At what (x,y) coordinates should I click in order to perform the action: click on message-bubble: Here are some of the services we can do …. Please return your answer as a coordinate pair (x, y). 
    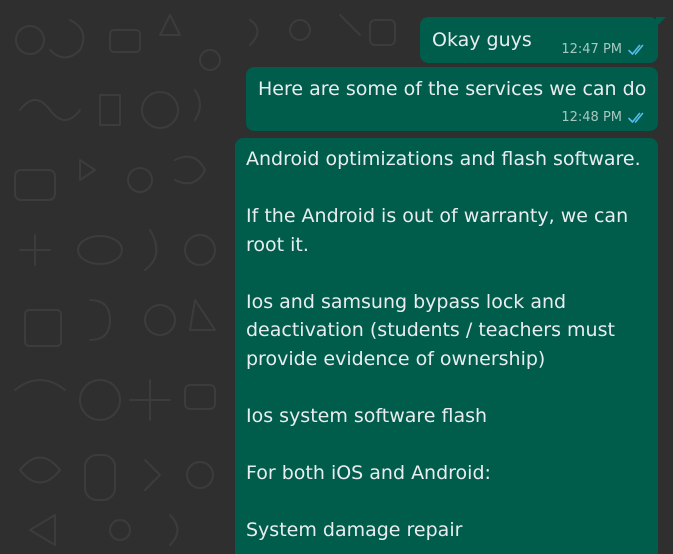
    Looking at the image, I should click on (452, 99).